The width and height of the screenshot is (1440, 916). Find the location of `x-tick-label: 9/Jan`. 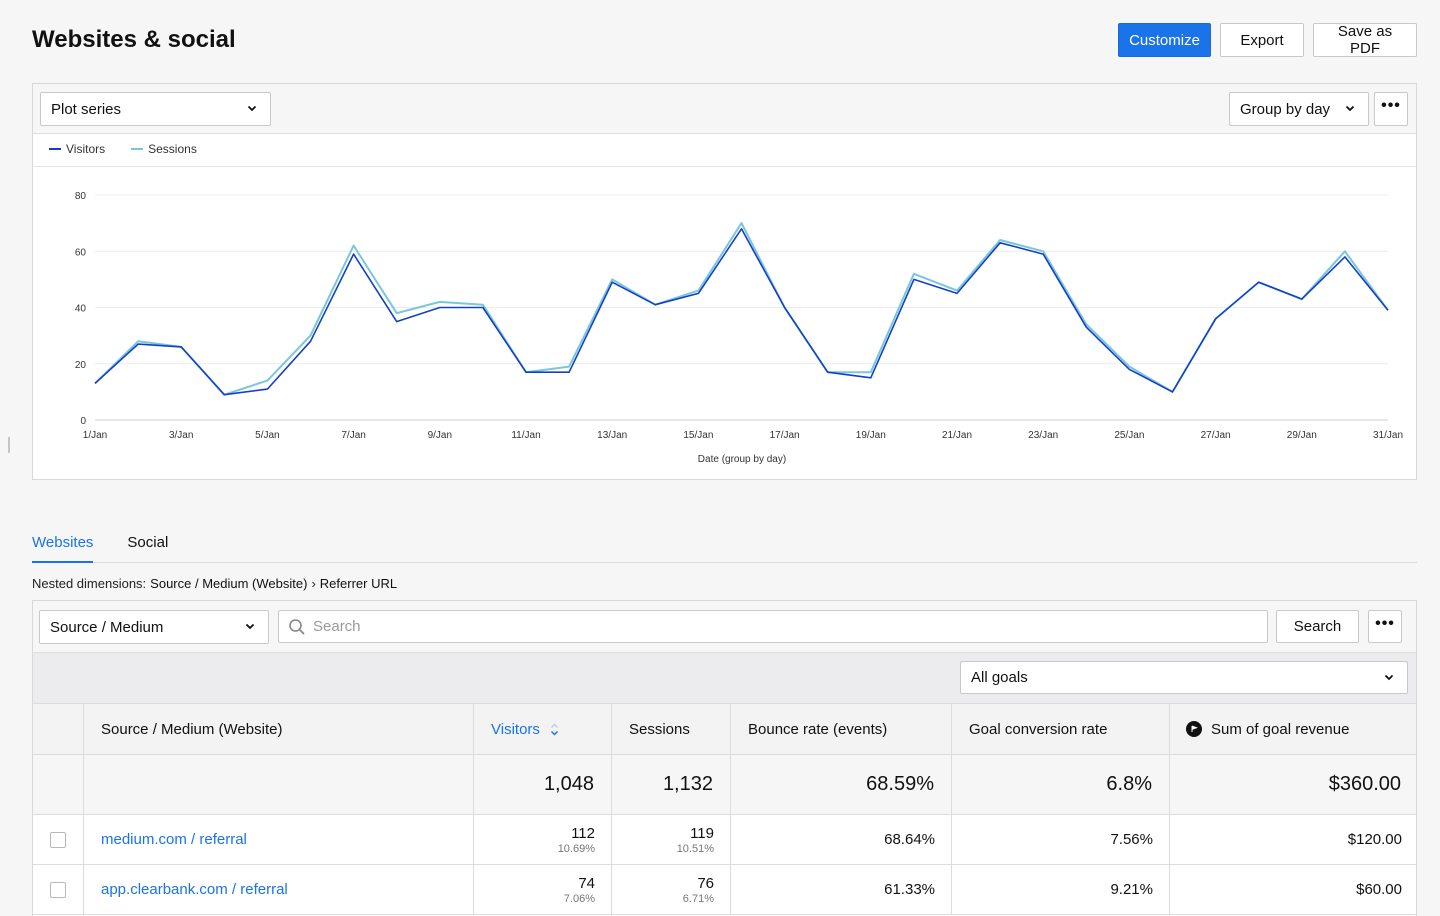

x-tick-label: 9/Jan is located at coordinates (440, 435).